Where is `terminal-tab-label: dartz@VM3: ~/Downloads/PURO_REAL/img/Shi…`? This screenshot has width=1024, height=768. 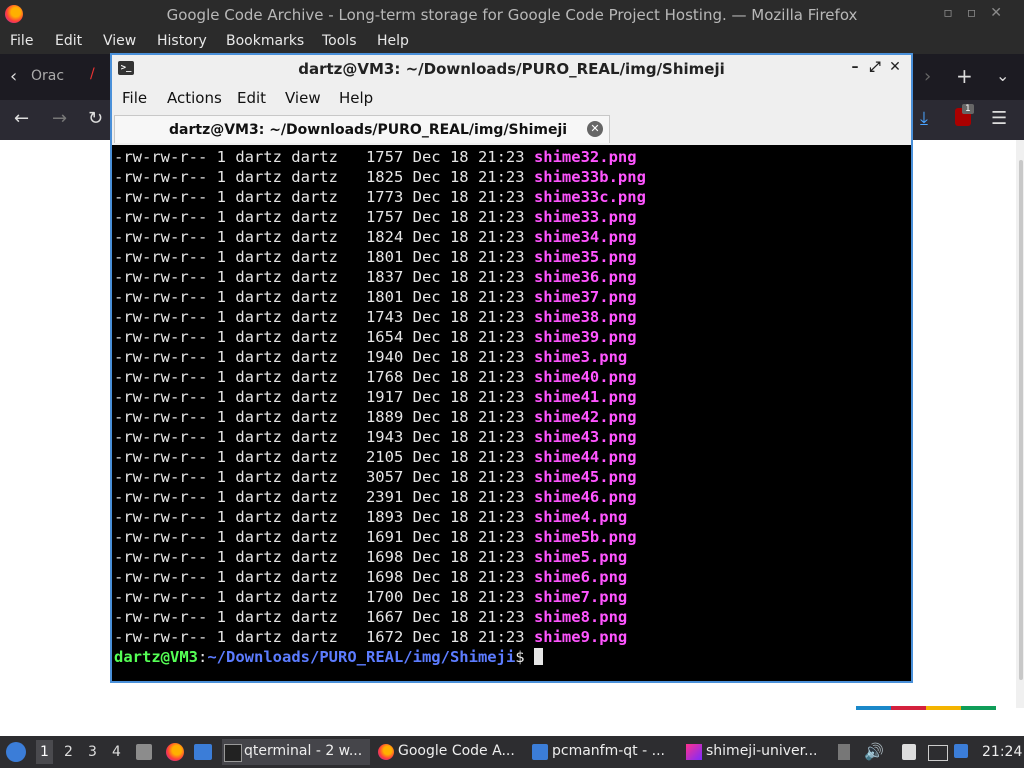
terminal-tab-label: dartz@VM3: ~/Downloads/PURO_REAL/img/Shi… is located at coordinates (368, 130).